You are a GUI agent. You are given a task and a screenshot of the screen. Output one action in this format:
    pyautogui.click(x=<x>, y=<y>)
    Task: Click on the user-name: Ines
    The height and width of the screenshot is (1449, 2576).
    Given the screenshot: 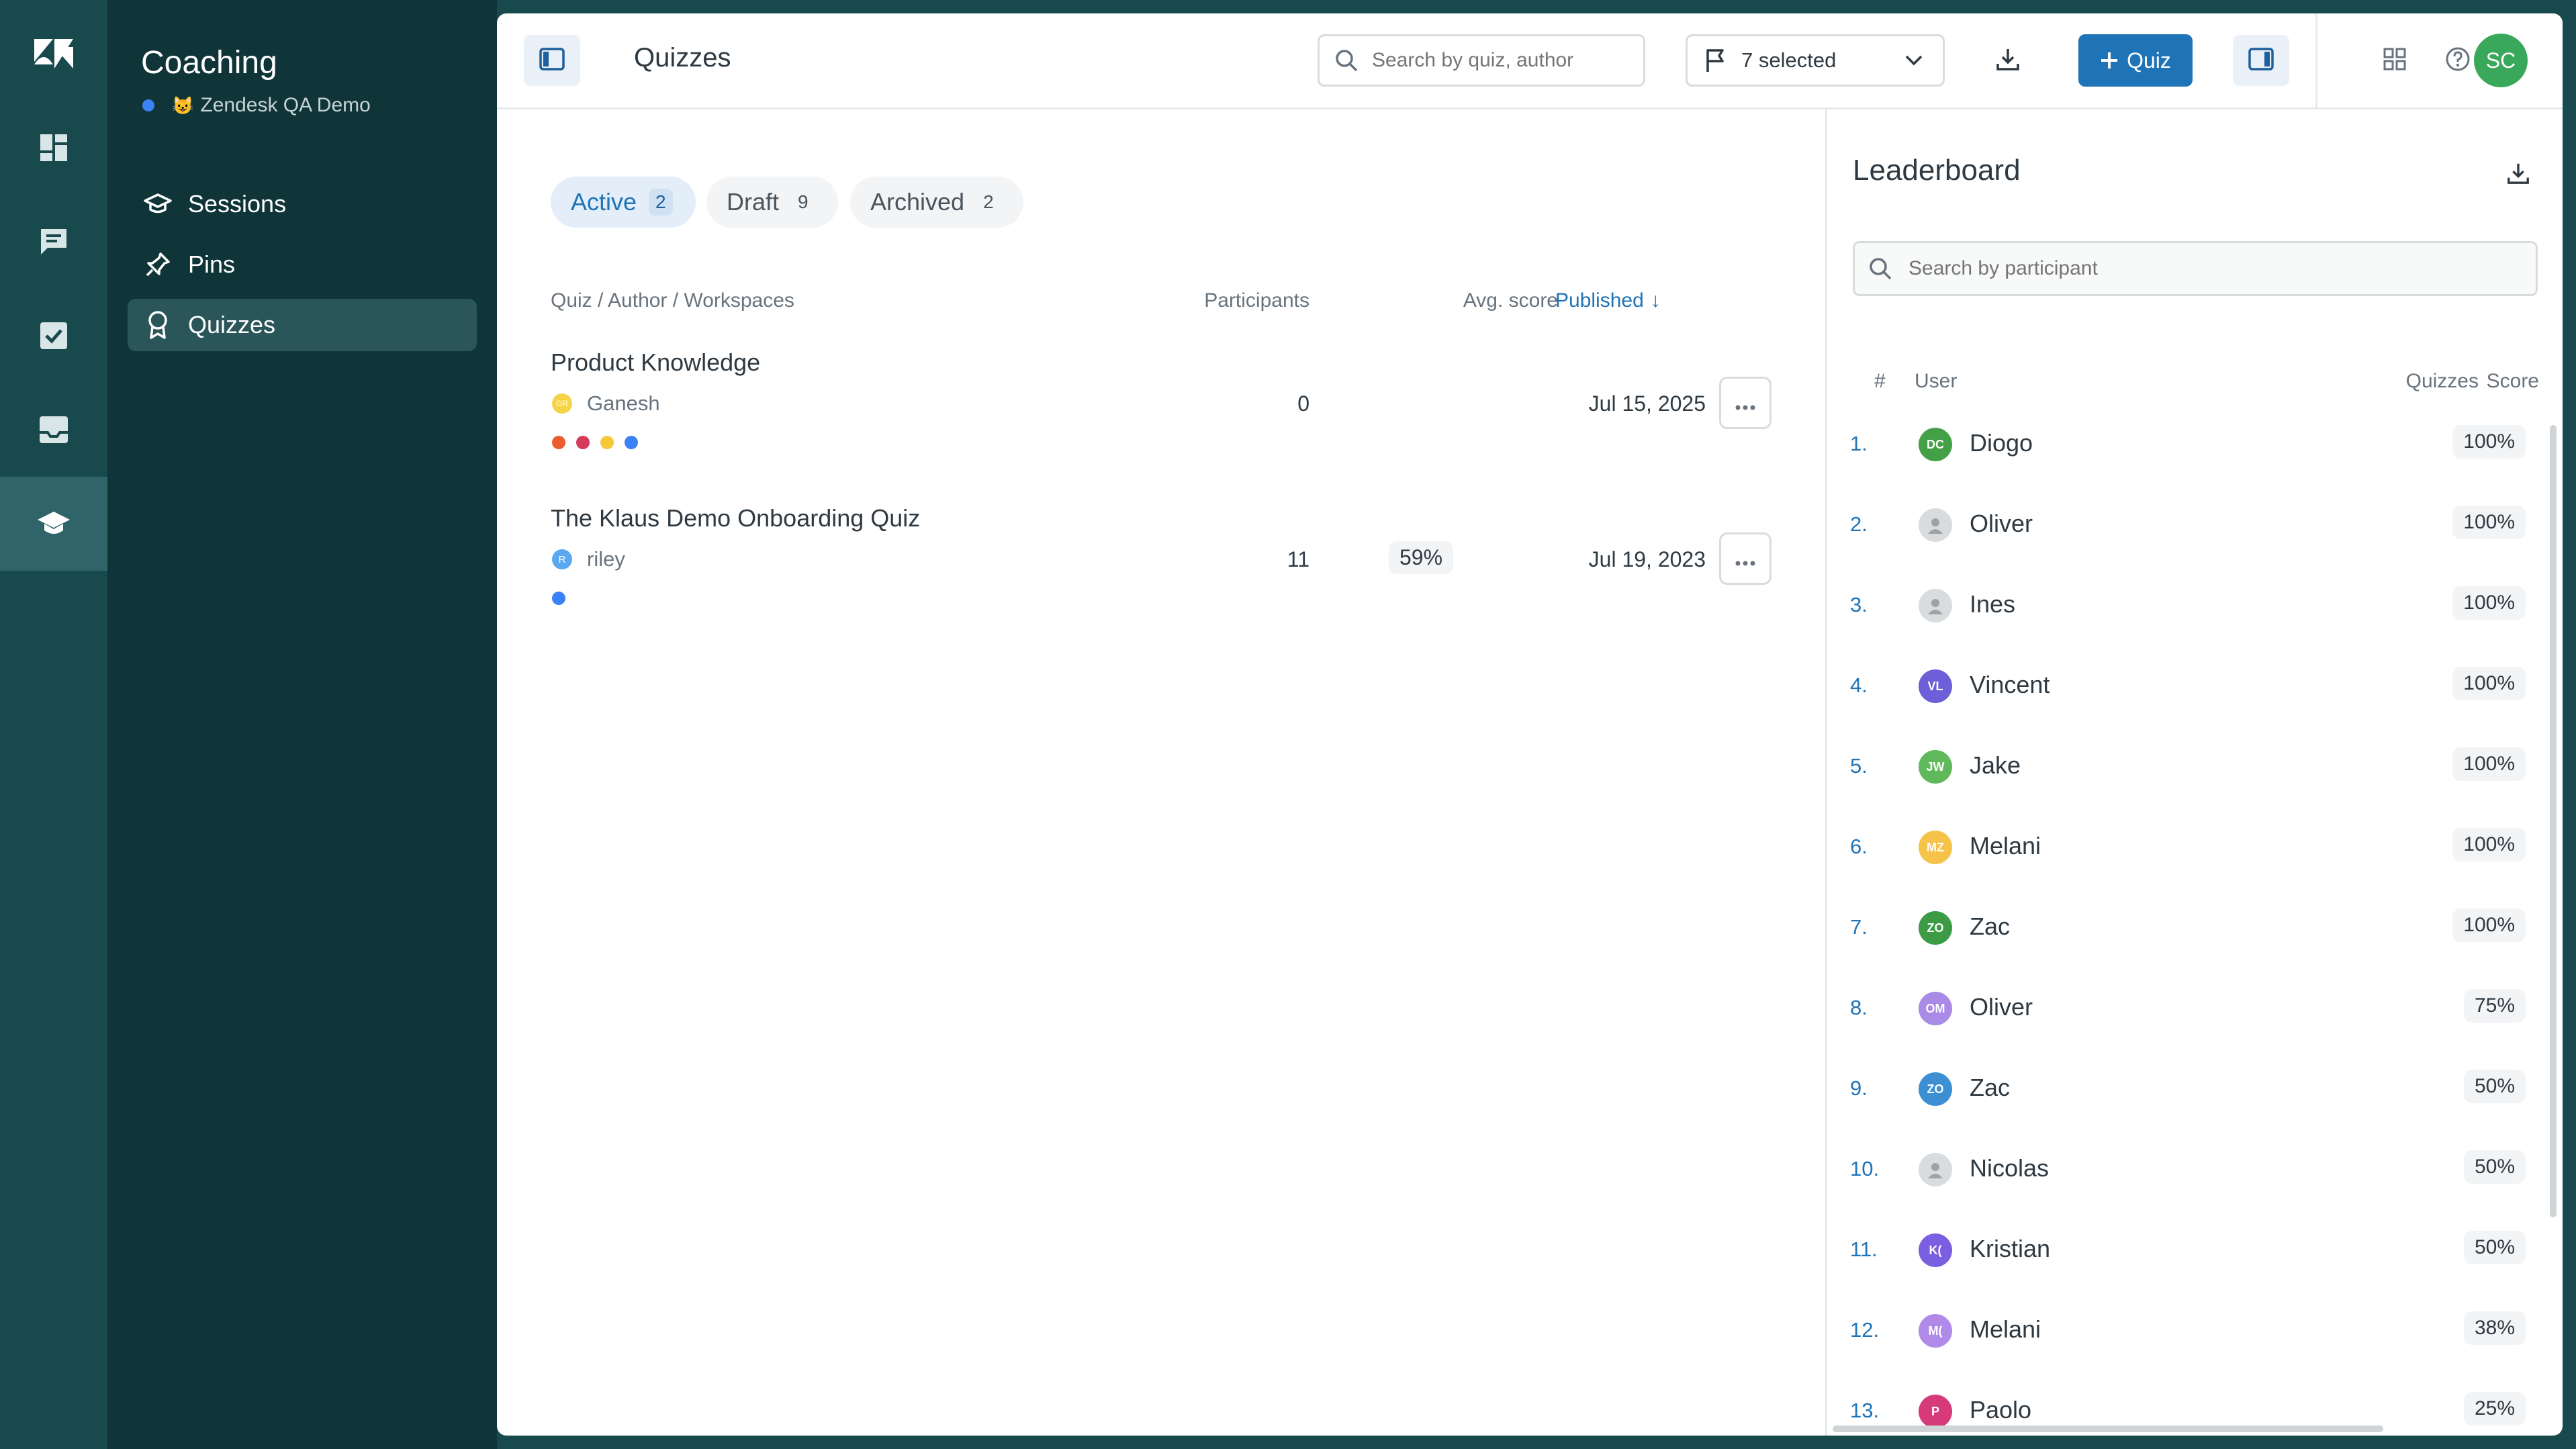 What is the action you would take?
    pyautogui.click(x=1992, y=604)
    